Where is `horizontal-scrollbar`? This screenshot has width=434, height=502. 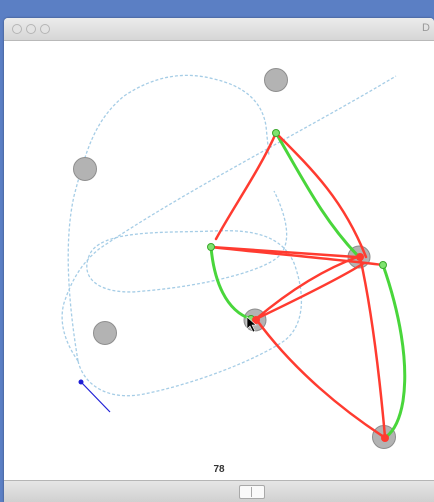 horizontal-scrollbar is located at coordinates (219, 491).